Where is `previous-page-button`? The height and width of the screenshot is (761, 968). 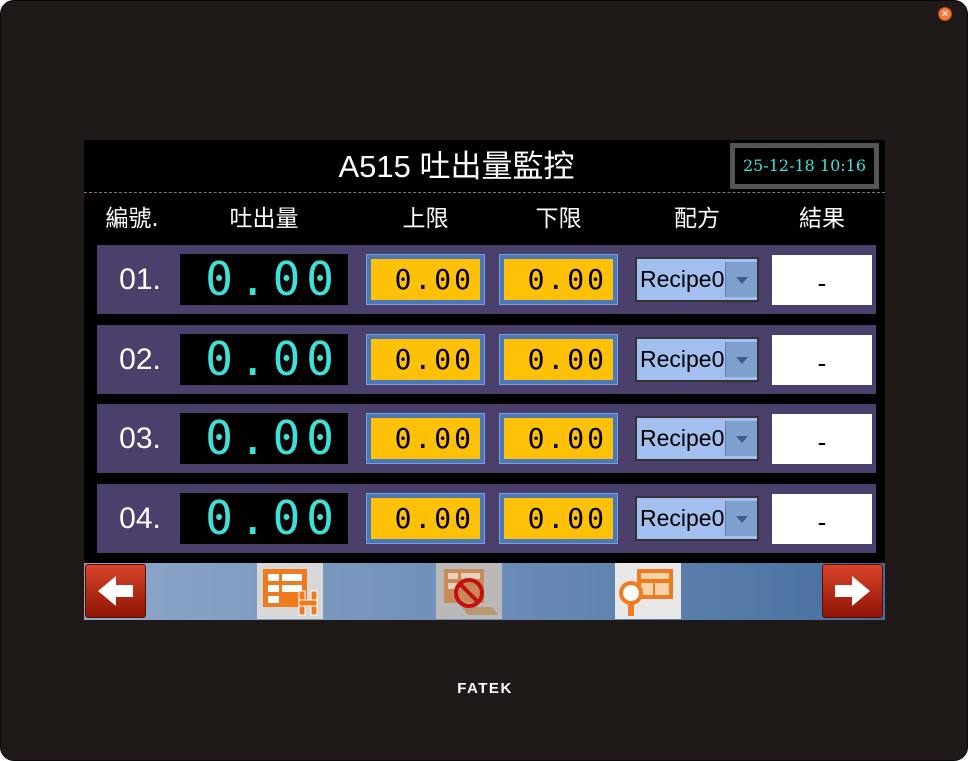 previous-page-button is located at coordinates (115, 591).